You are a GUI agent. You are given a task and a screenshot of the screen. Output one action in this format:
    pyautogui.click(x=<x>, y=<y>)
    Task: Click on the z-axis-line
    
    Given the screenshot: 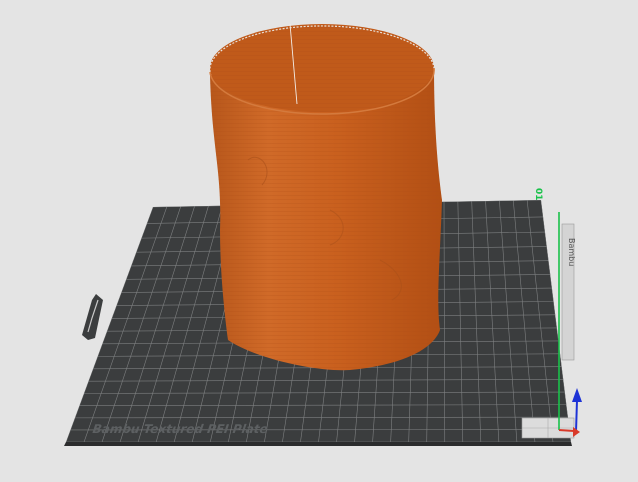 What is the action you would take?
    pyautogui.click(x=576, y=416)
    